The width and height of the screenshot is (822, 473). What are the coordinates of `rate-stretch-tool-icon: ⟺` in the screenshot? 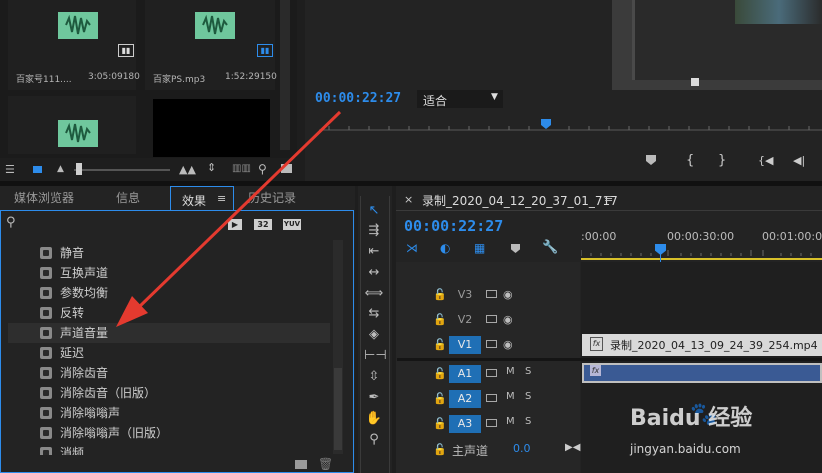 It's located at (374, 294).